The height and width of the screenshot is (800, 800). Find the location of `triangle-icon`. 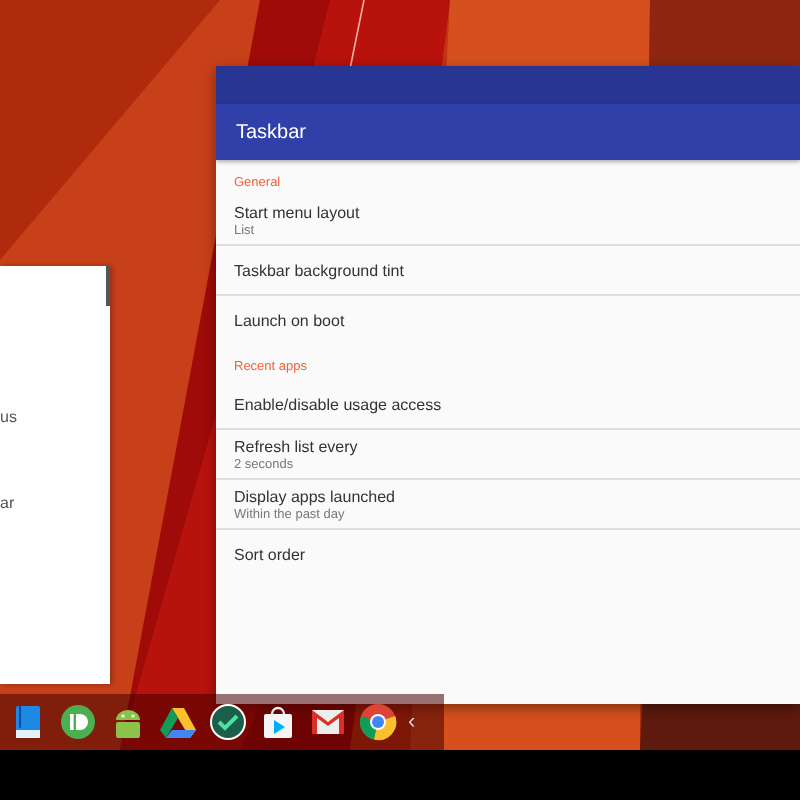

triangle-icon is located at coordinates (178, 722).